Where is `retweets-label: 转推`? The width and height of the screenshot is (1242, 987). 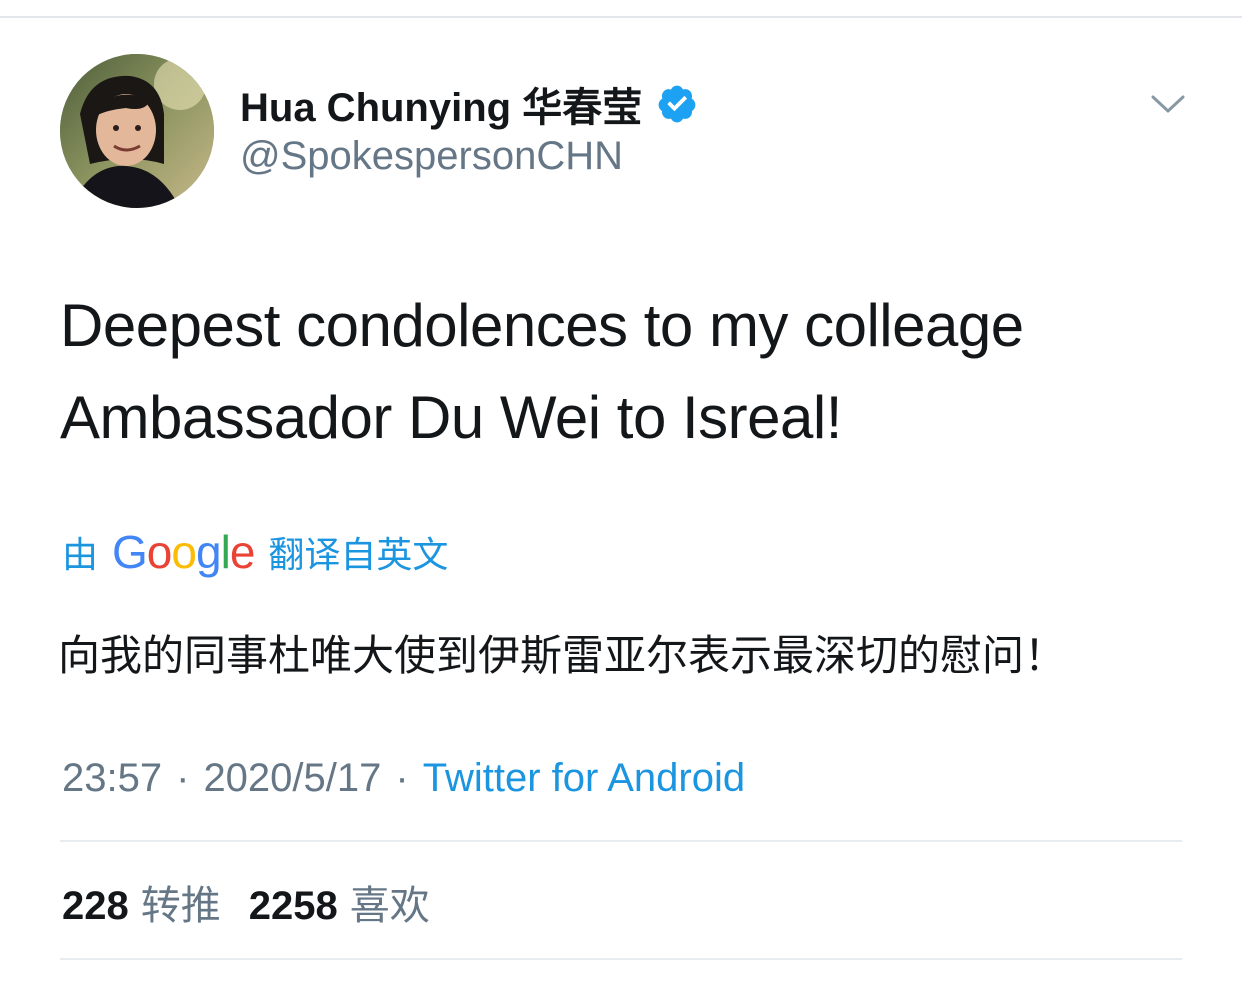 retweets-label: 转推 is located at coordinates (180, 906).